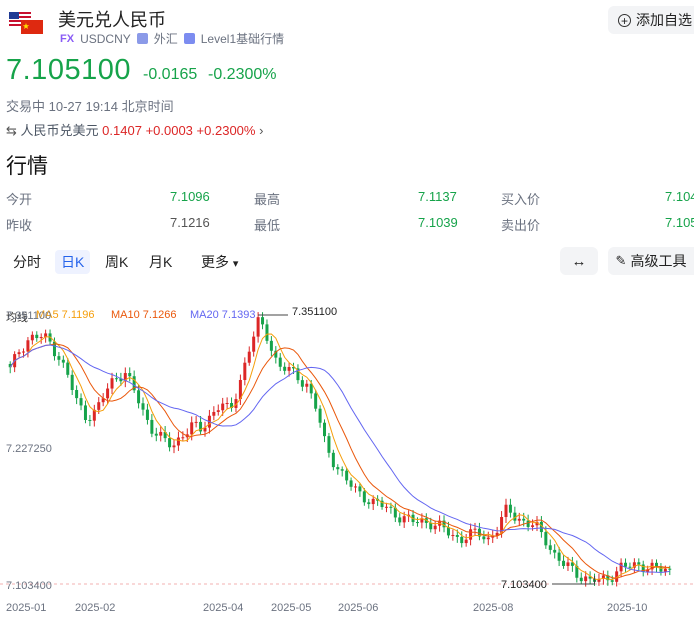  What do you see at coordinates (190, 222) in the screenshot?
I see `prev-close-value: 7.1216` at bounding box center [190, 222].